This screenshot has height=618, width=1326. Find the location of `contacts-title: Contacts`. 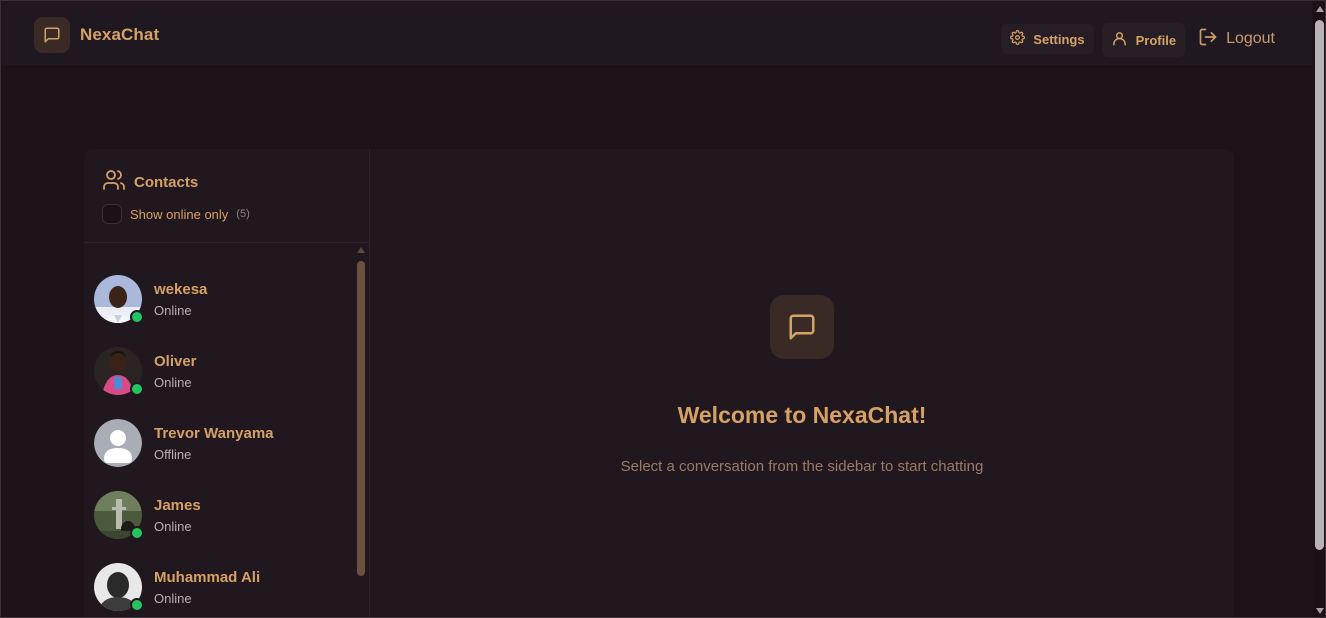

contacts-title: Contacts is located at coordinates (150, 182).